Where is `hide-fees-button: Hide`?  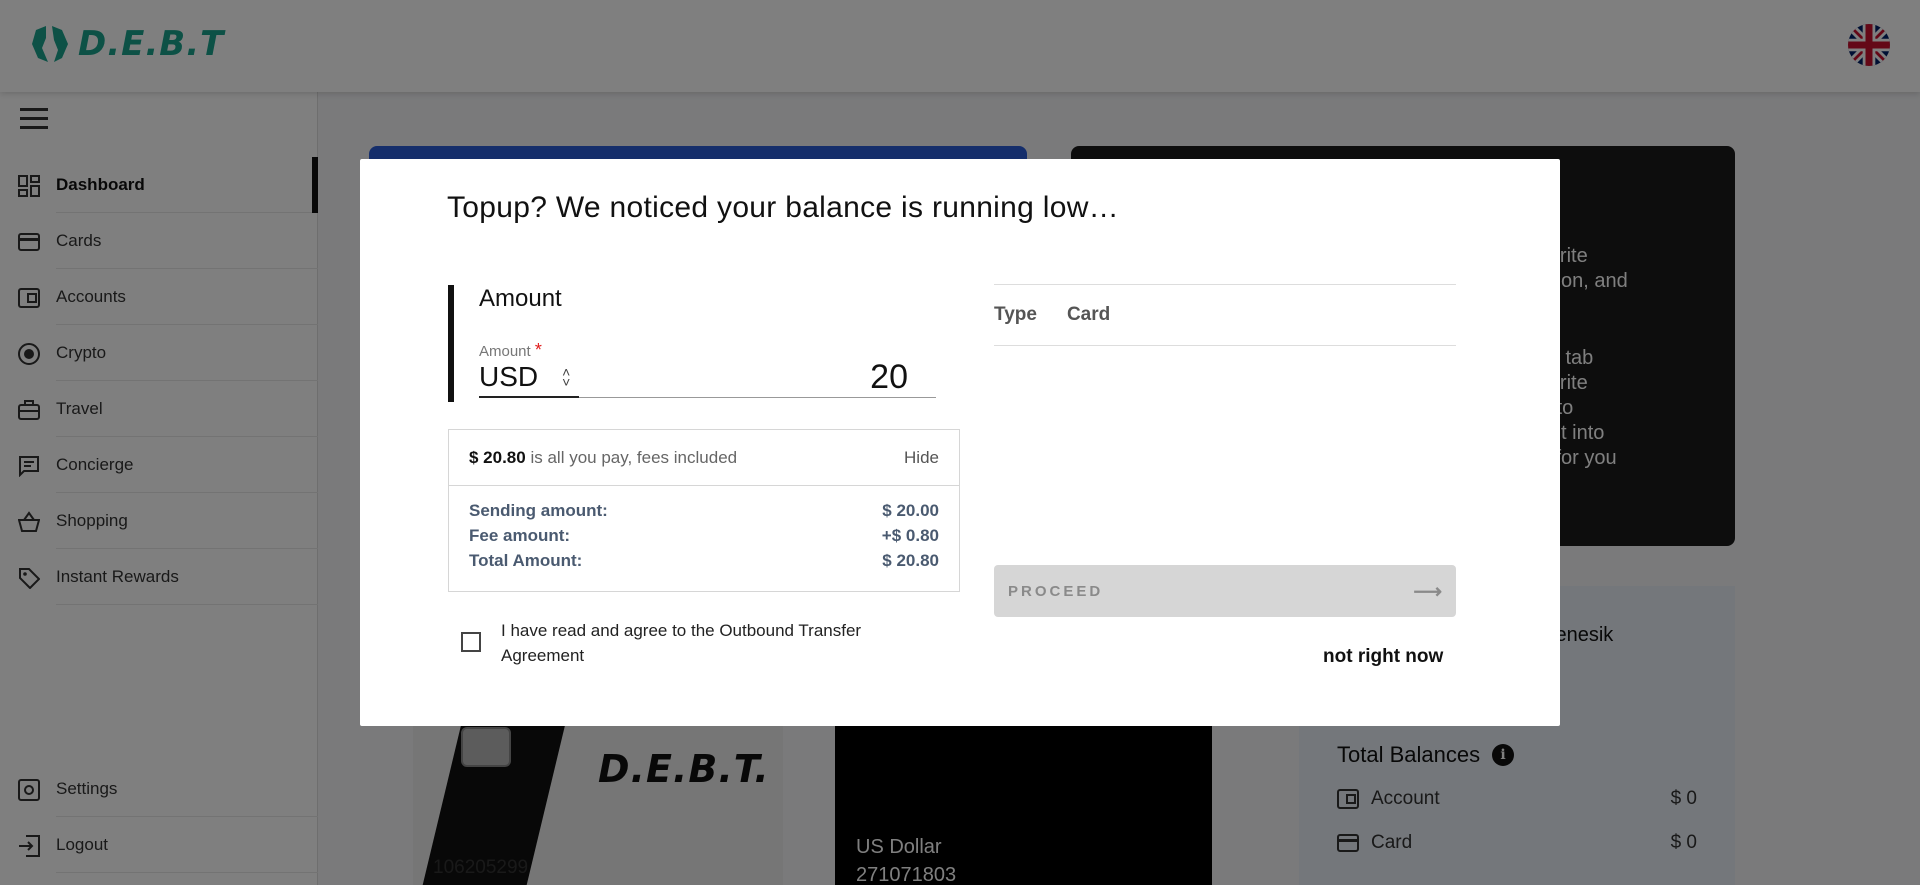 hide-fees-button: Hide is located at coordinates (921, 458).